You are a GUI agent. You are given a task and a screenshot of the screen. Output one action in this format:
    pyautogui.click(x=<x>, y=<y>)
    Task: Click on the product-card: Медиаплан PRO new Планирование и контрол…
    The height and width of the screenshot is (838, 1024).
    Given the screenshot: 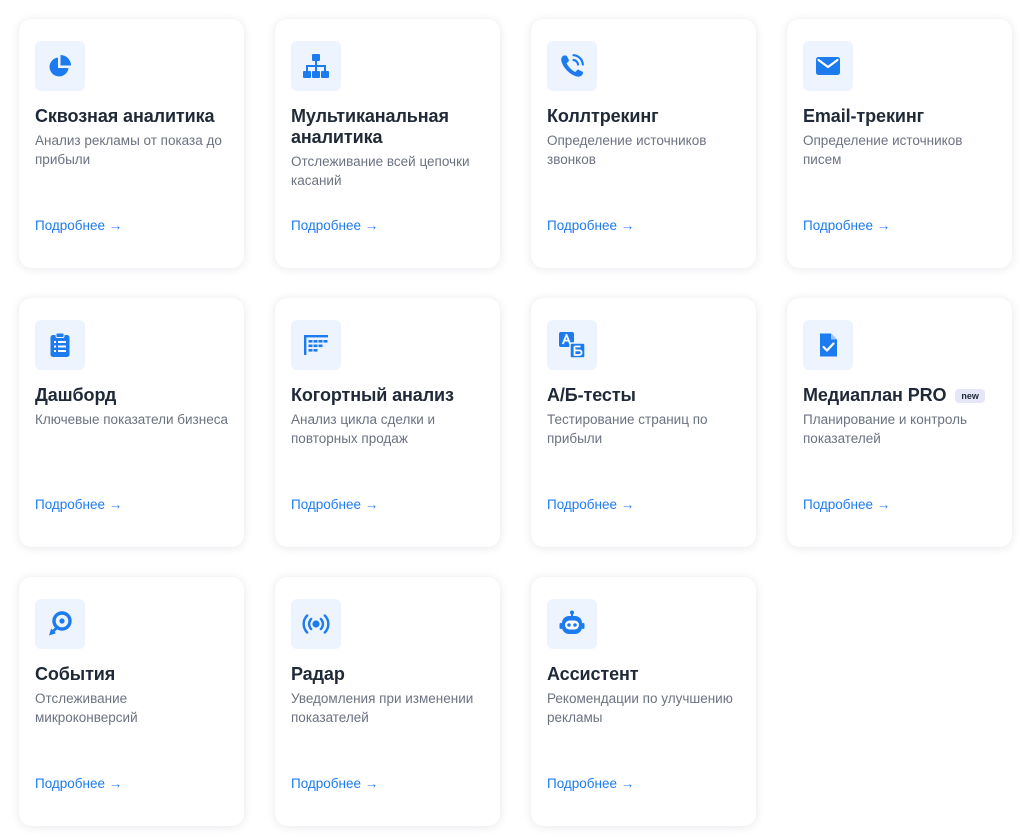 What is the action you would take?
    pyautogui.click(x=899, y=422)
    